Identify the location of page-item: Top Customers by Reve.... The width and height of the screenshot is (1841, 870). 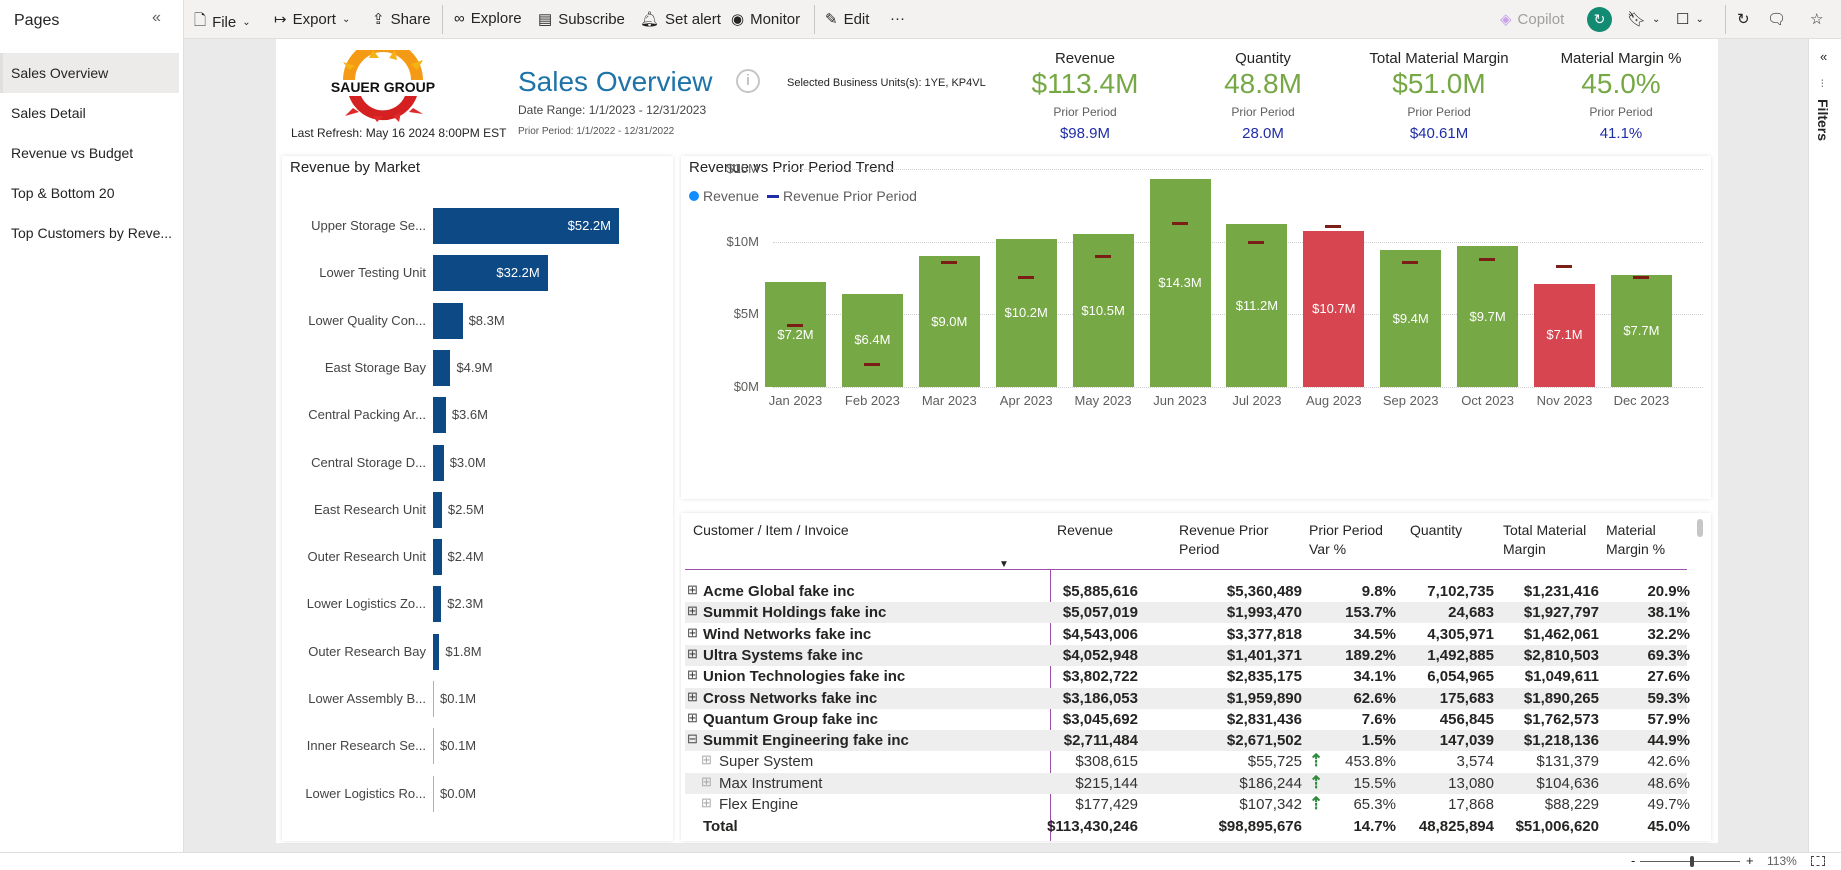
(89, 233).